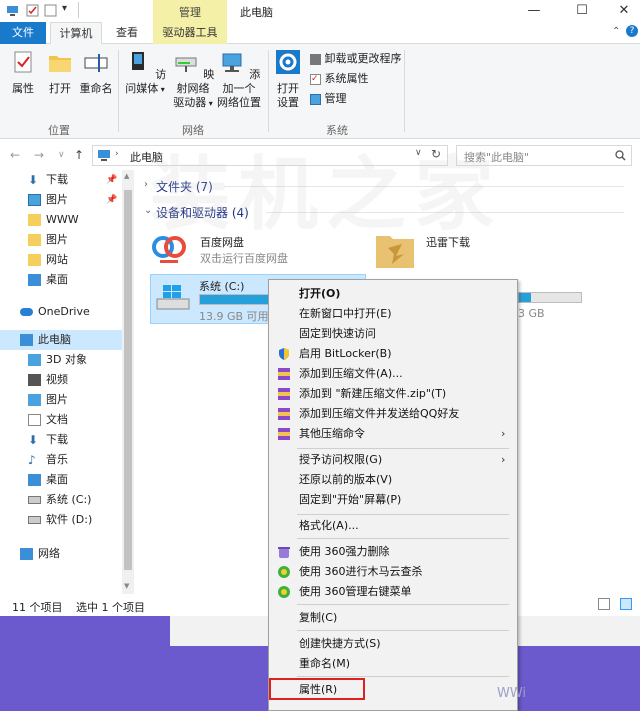 The height and width of the screenshot is (711, 640). I want to click on sidebar-item-website: 网站, so click(61, 260).